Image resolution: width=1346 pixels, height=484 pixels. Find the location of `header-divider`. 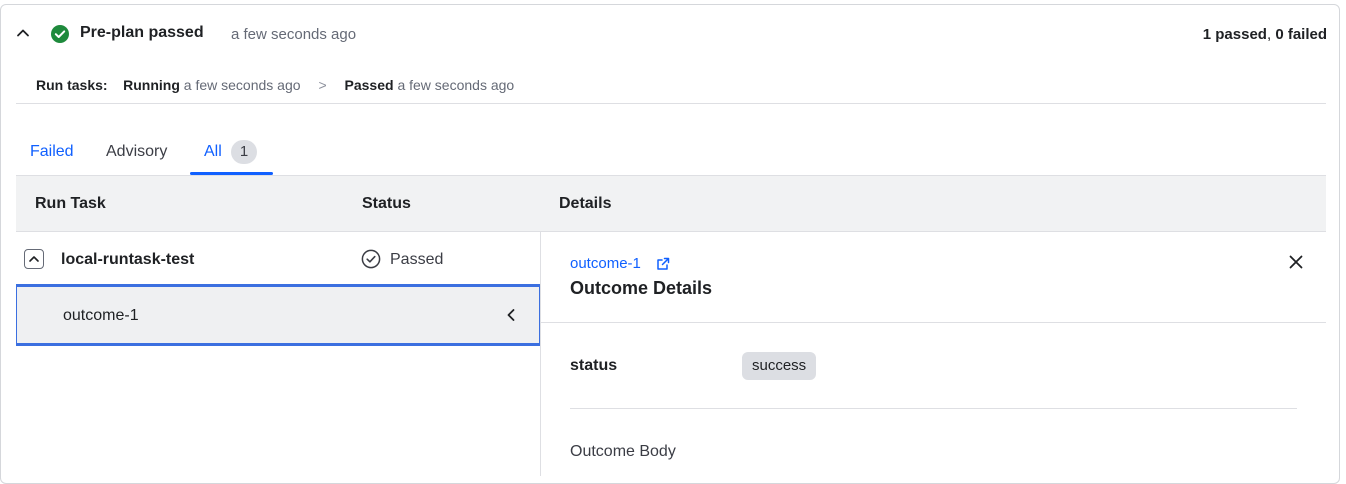

header-divider is located at coordinates (671, 103).